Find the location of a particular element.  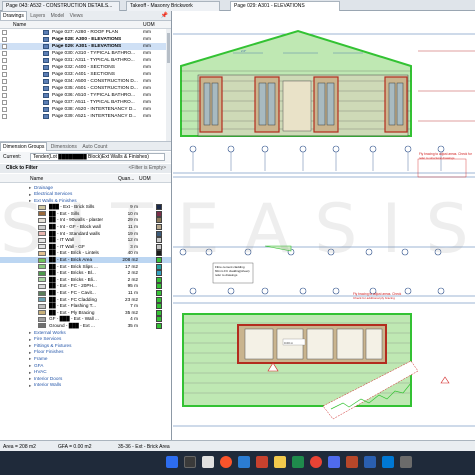

chrome-icon is located at coordinates (316, 462).